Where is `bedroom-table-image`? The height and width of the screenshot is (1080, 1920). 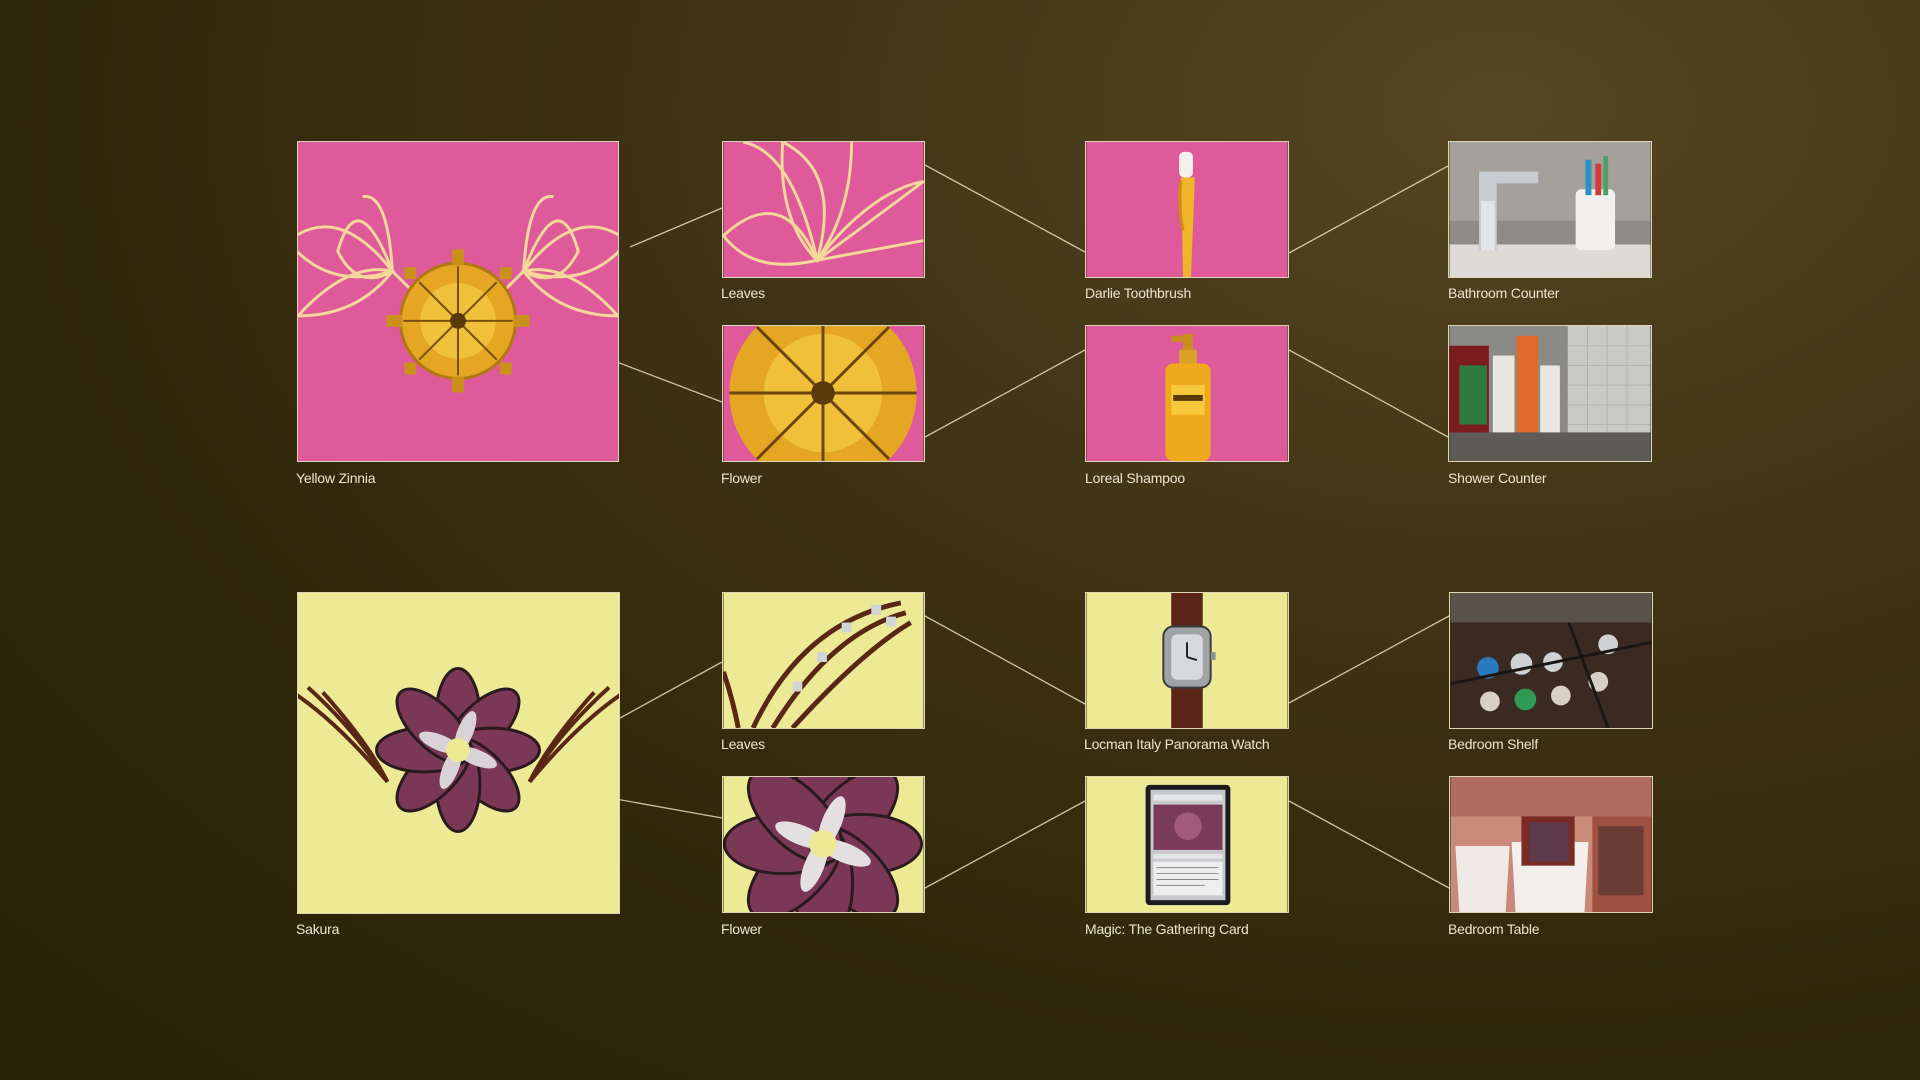 bedroom-table-image is located at coordinates (1551, 844).